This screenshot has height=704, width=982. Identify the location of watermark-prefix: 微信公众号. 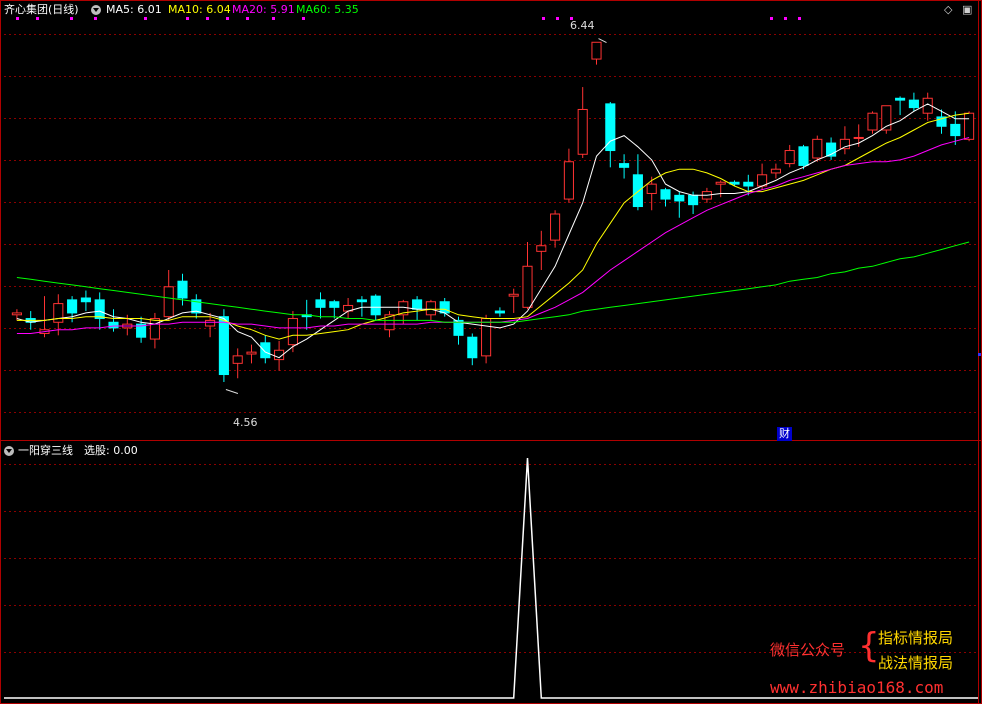
(808, 650).